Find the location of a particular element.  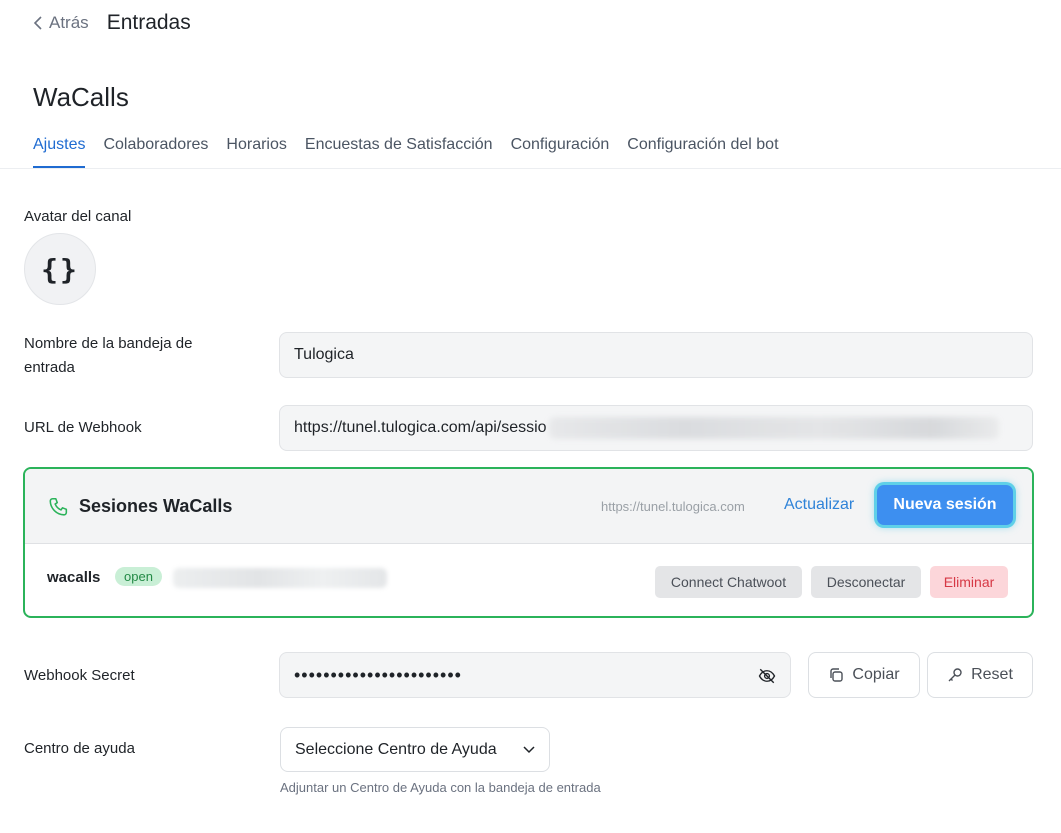

copy-icon is located at coordinates (837, 675).